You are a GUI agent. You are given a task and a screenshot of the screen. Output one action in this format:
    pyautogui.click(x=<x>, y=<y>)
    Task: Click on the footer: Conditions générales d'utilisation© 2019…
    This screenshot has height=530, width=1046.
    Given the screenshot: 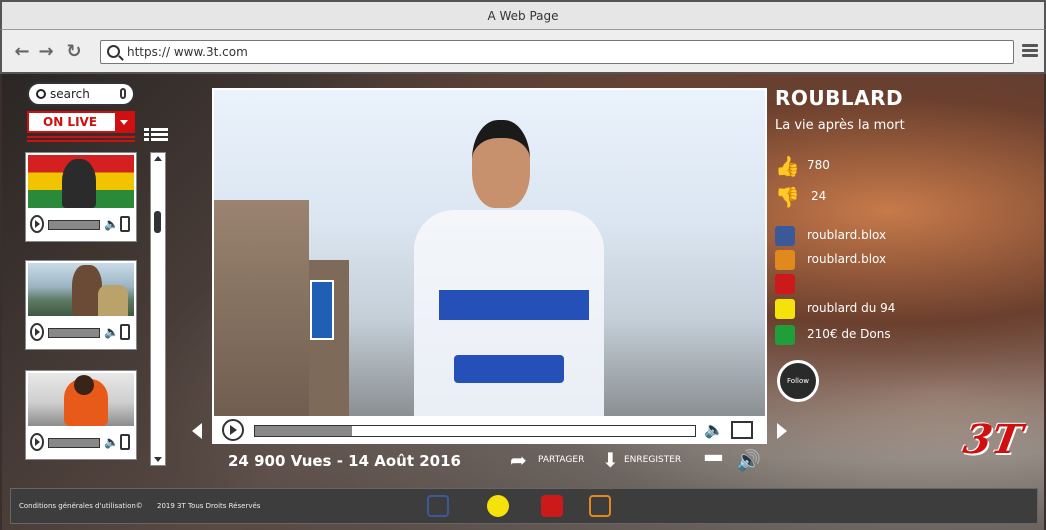 What is the action you would take?
    pyautogui.click(x=524, y=506)
    